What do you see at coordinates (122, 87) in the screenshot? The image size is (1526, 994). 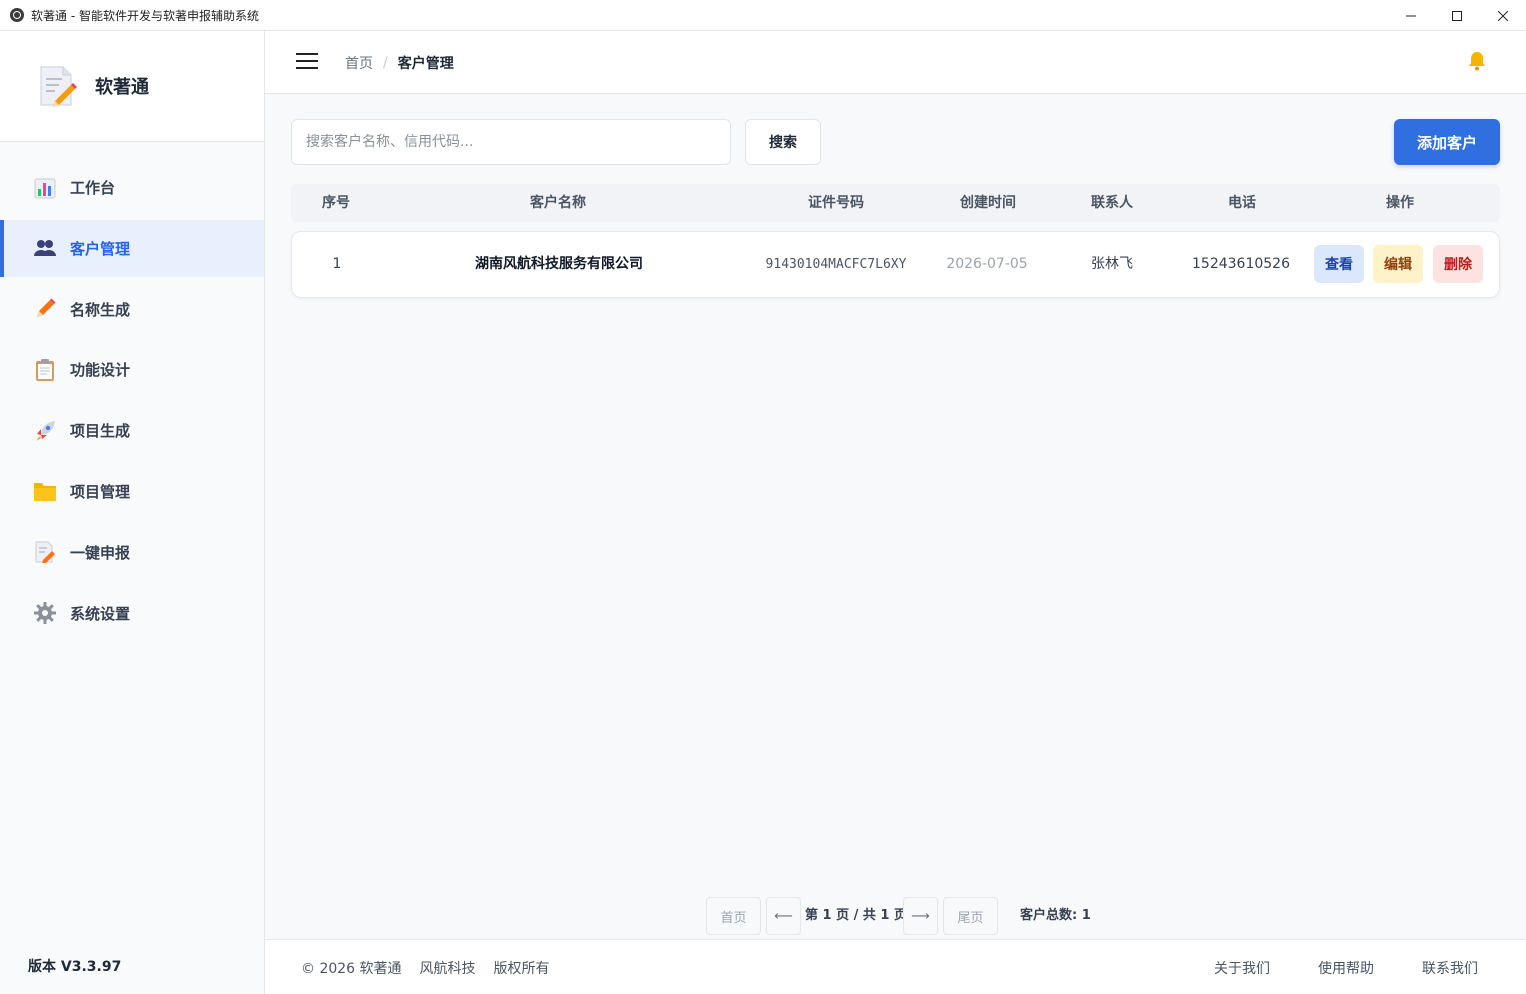 I see `brand-name: 软著通` at bounding box center [122, 87].